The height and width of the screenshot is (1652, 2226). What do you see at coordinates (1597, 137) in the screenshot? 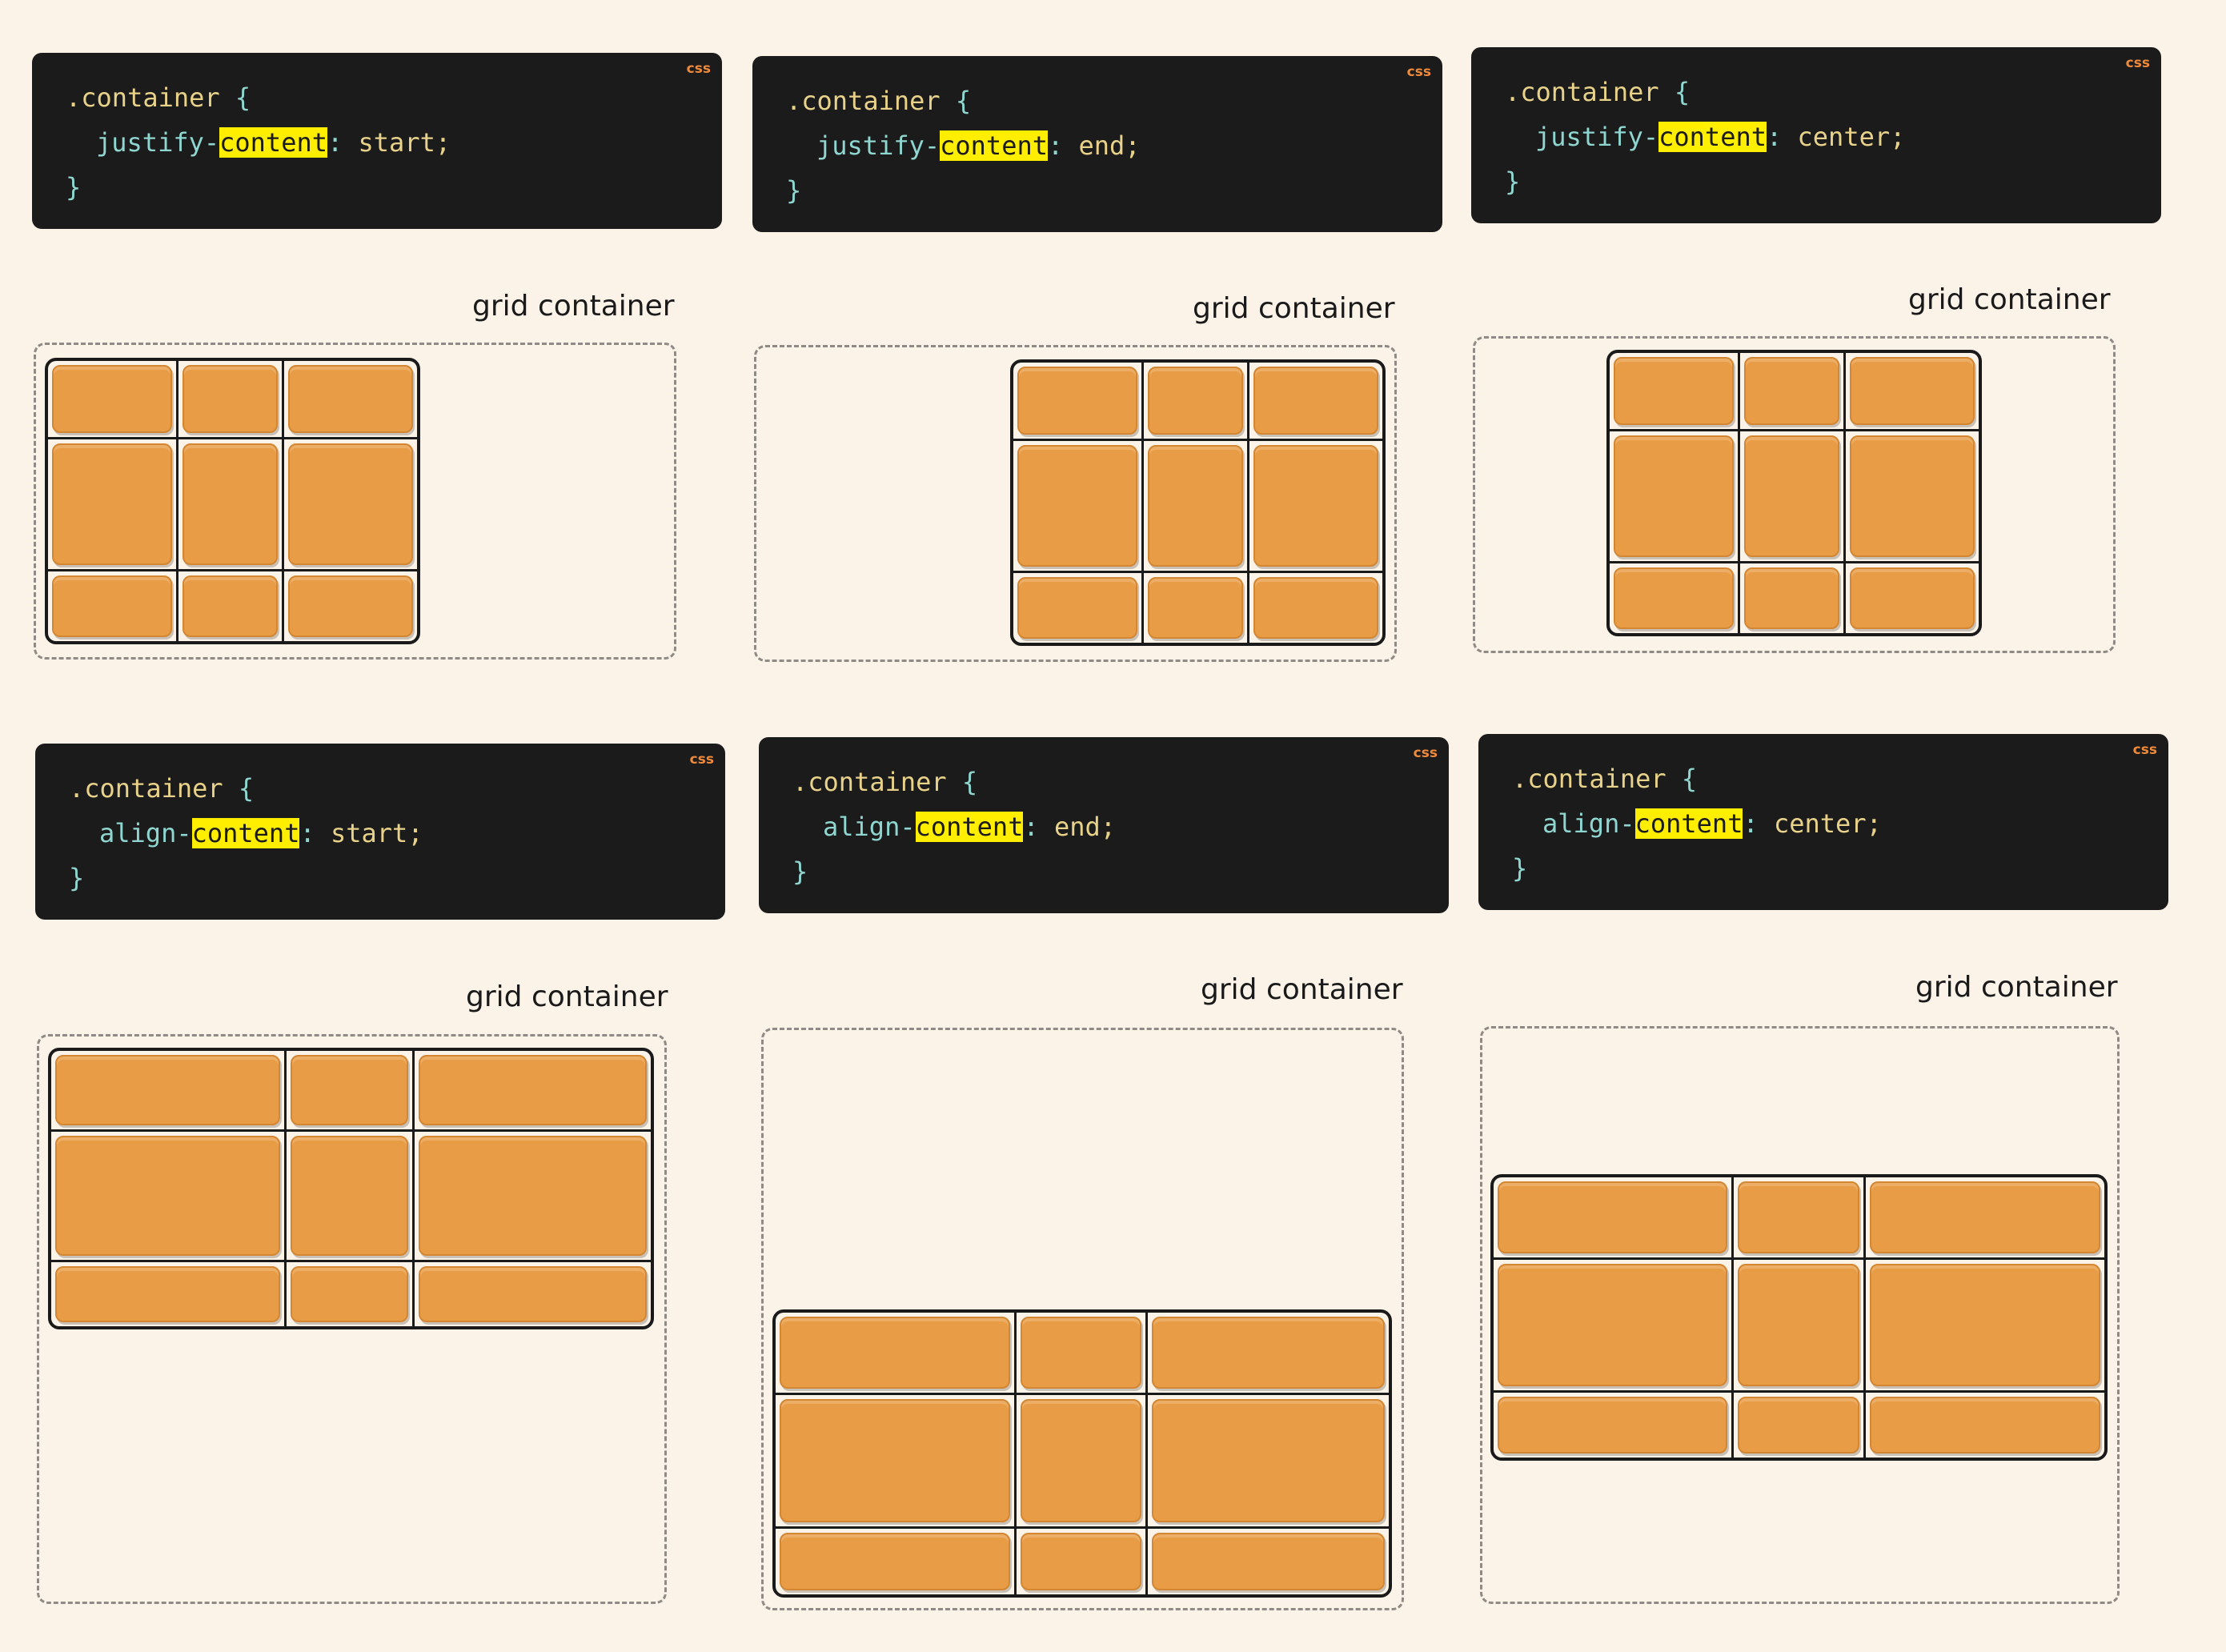
I see `property-prefix: justify-` at bounding box center [1597, 137].